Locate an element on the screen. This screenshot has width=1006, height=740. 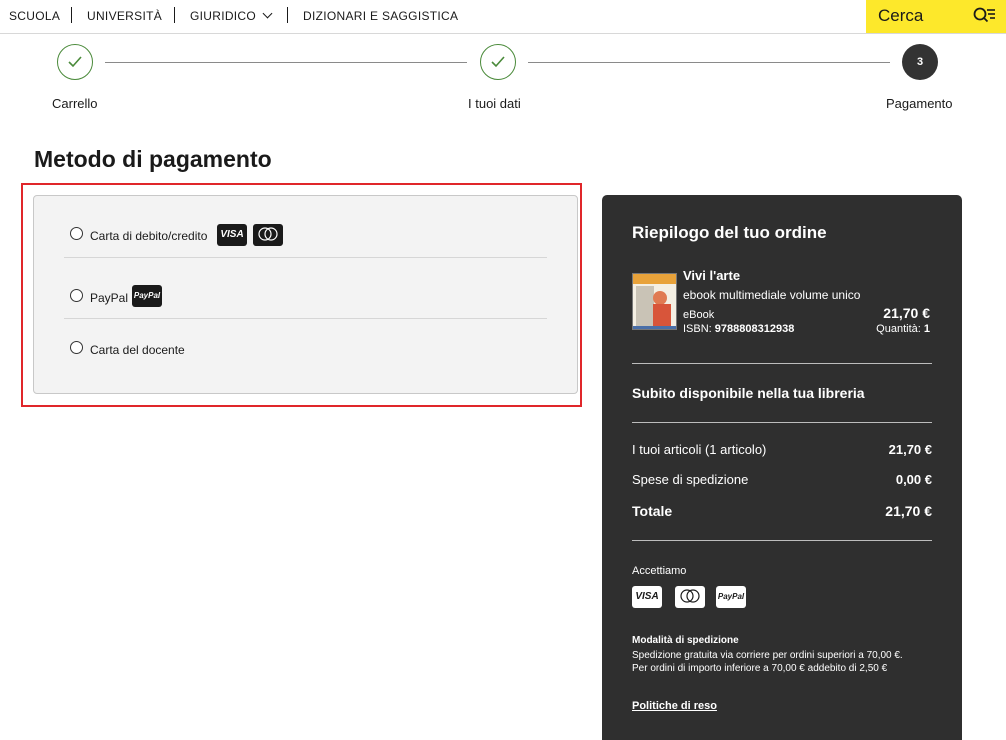
isbn-label: ISBN: is located at coordinates (697, 329).